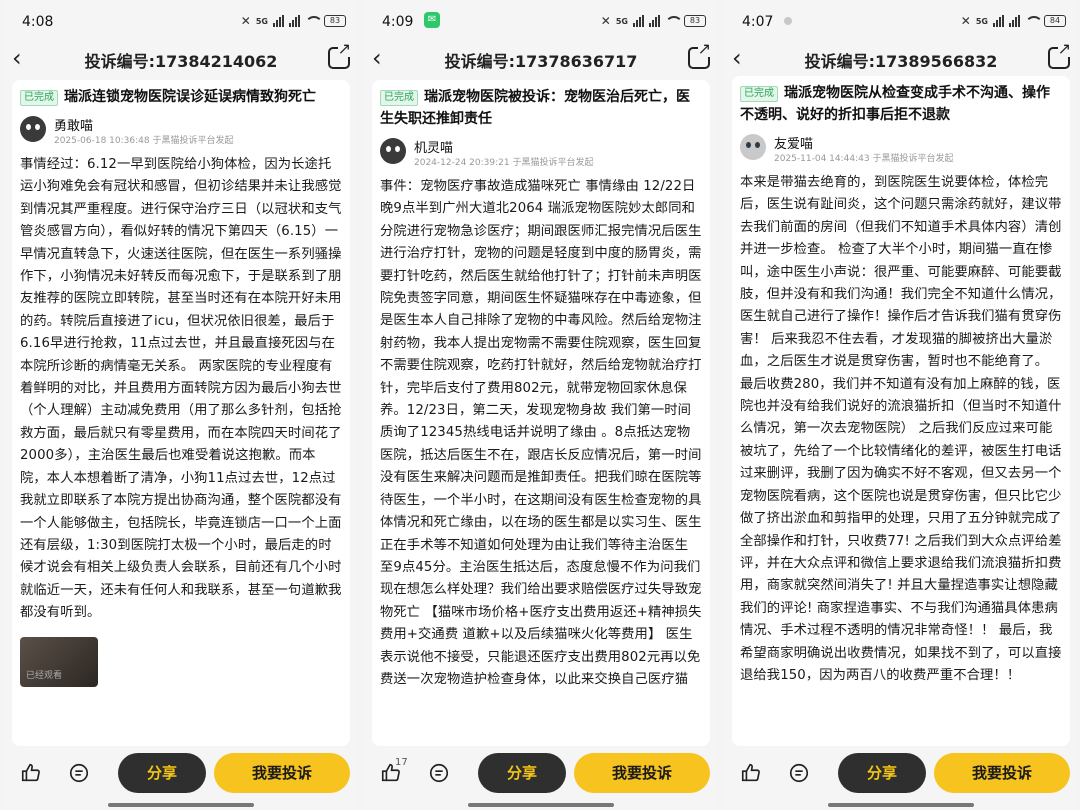 The width and height of the screenshot is (1080, 810). What do you see at coordinates (895, 104) in the screenshot?
I see `complaint-title: 瑞派宠物医院从检查变成手术不沟通、操作不透明、说好的折扣事后拒不退款` at bounding box center [895, 104].